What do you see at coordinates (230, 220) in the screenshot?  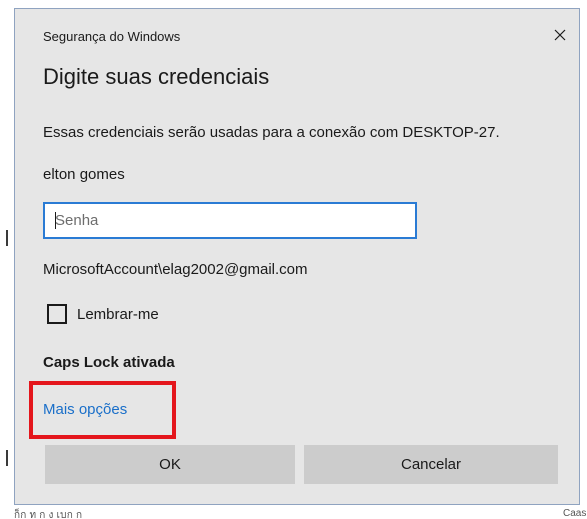 I see `password-input` at bounding box center [230, 220].